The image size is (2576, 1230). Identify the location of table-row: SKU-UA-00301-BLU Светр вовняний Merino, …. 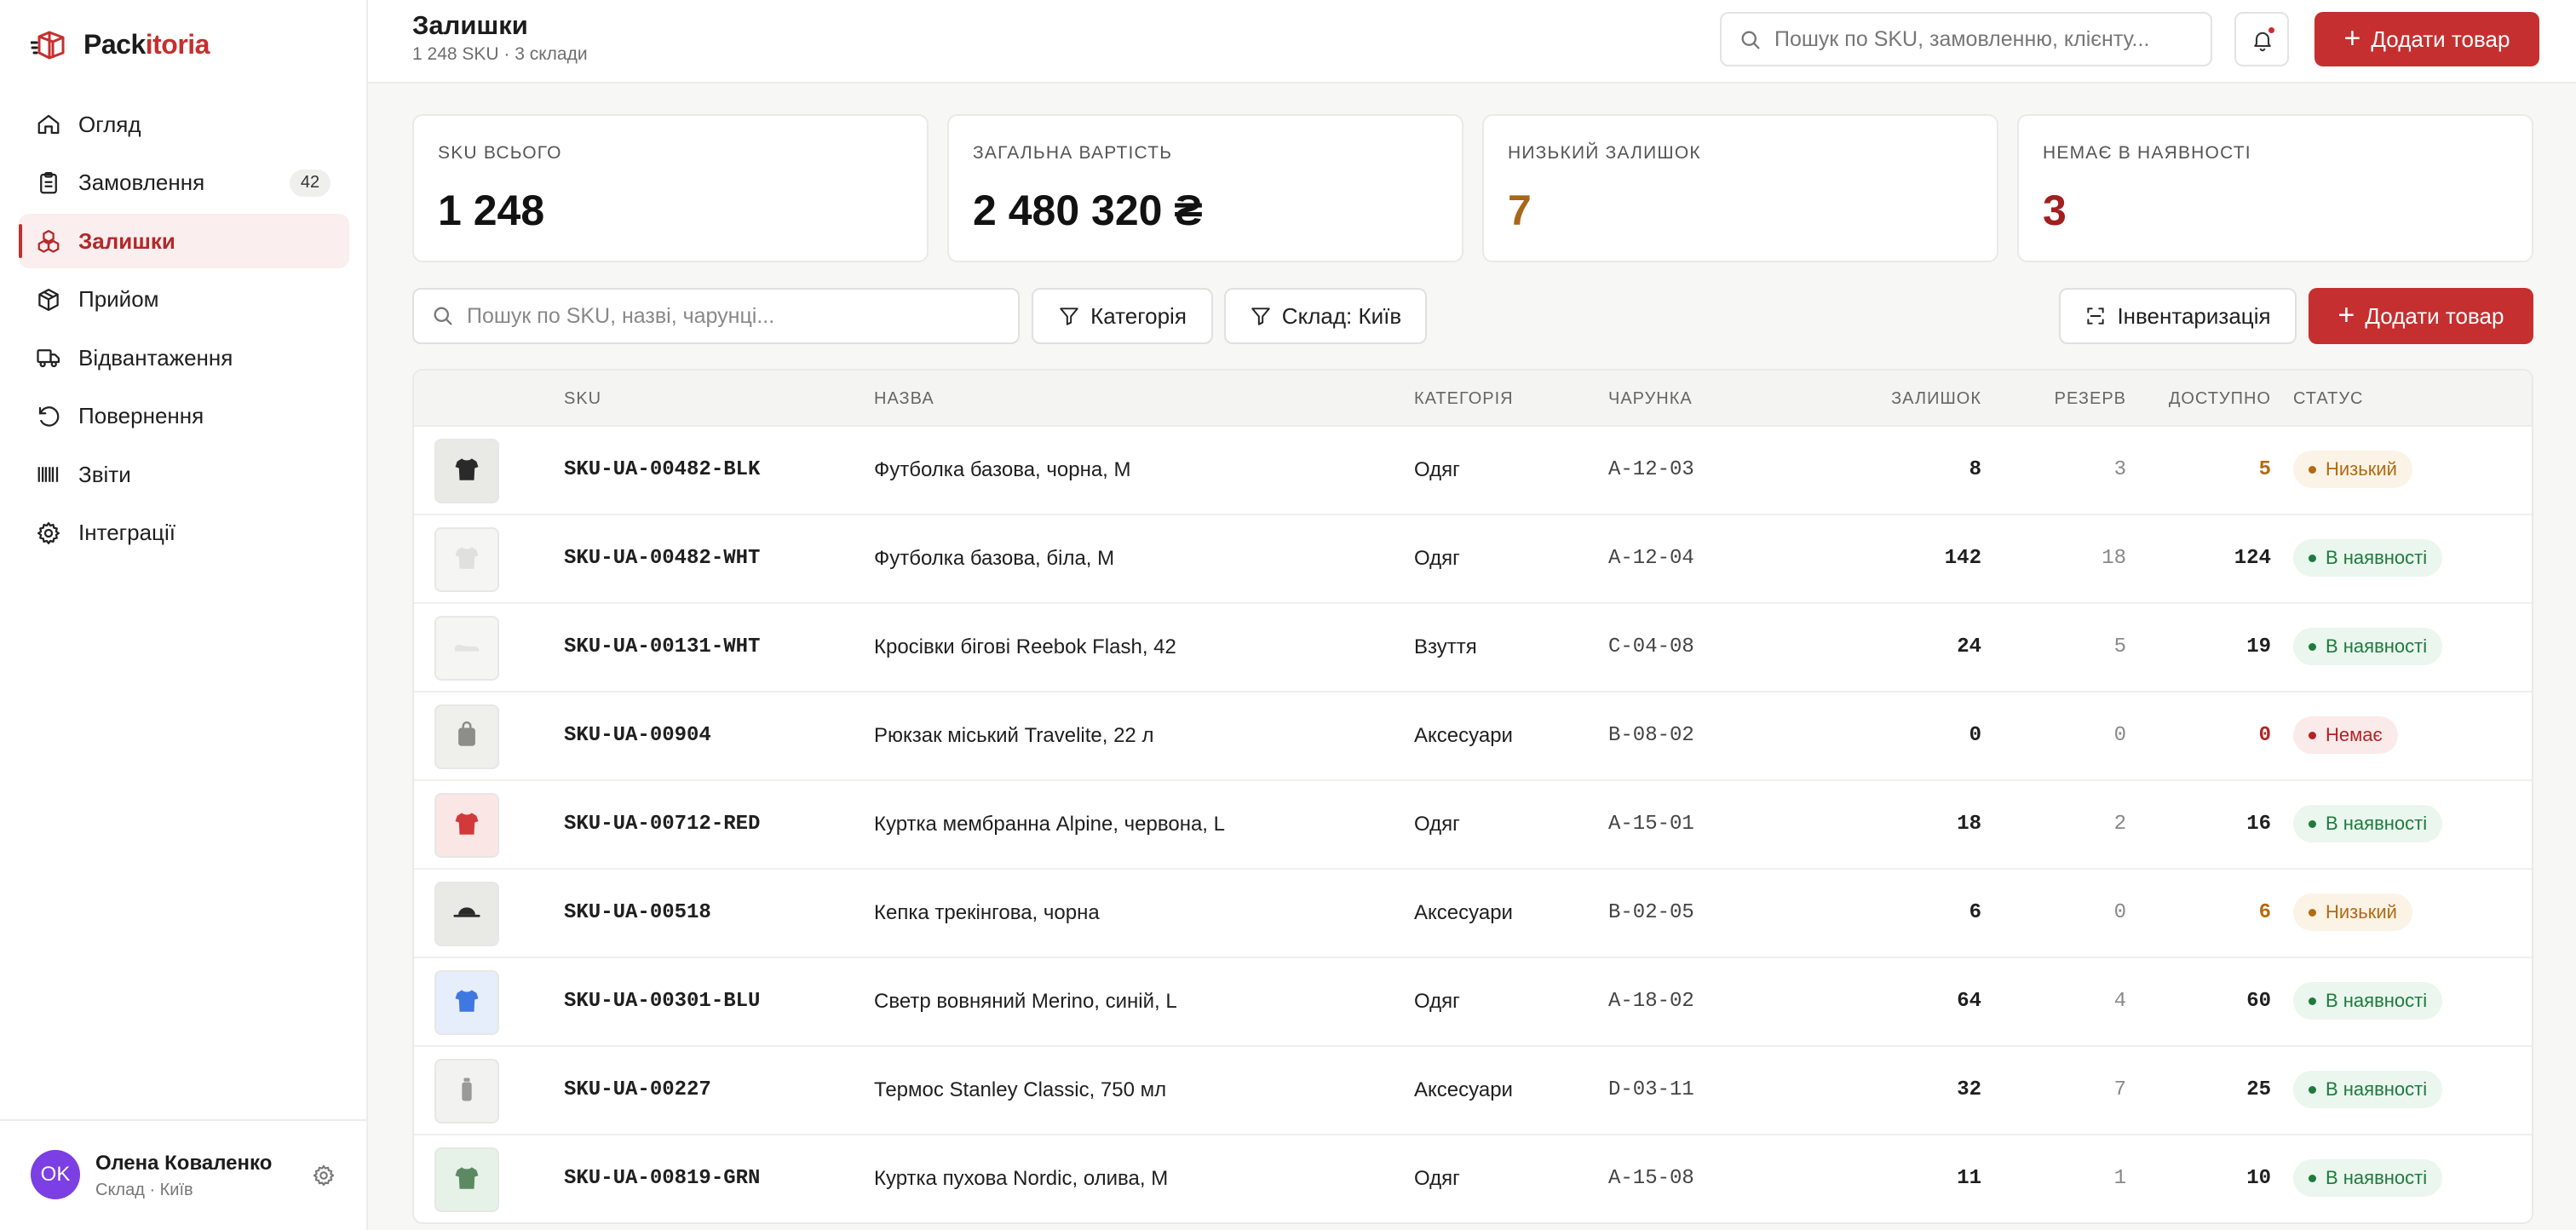
(1473, 1002).